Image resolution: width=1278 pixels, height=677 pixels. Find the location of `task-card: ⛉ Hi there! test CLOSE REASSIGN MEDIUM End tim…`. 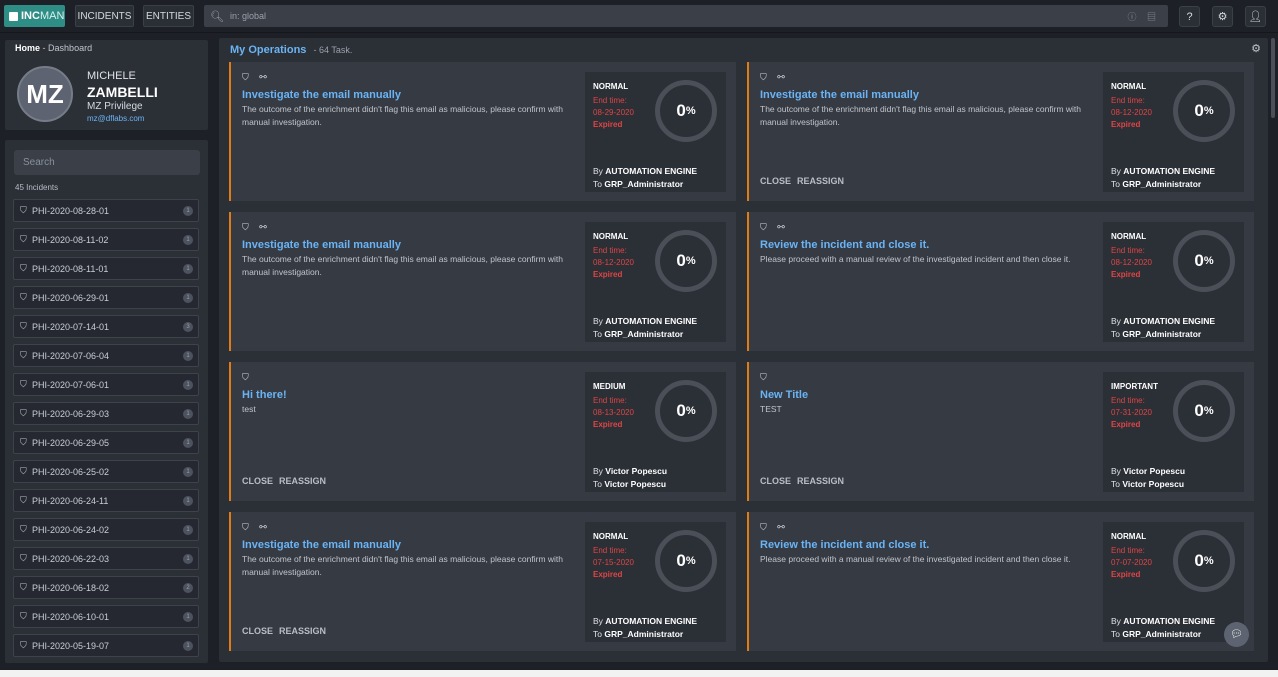

task-card: ⛉ Hi there! test CLOSE REASSIGN MEDIUM End tim… is located at coordinates (482, 431).